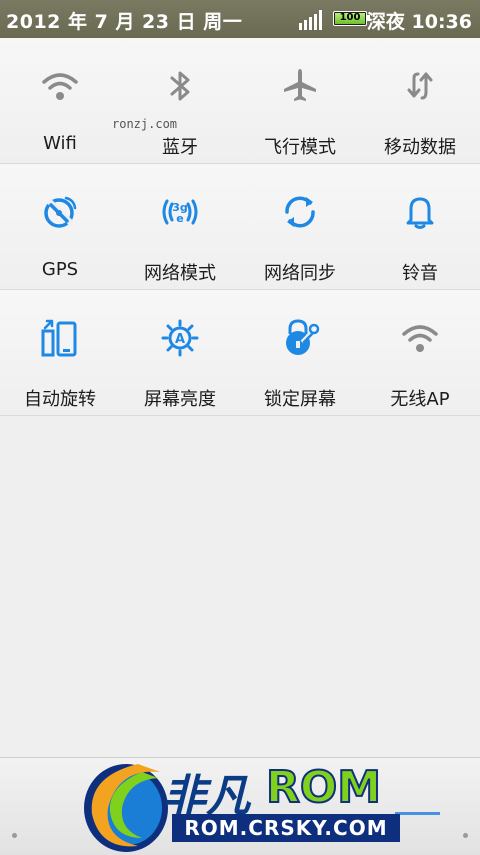 Image resolution: width=480 pixels, height=855 pixels. What do you see at coordinates (180, 147) in the screenshot?
I see `toggle-label: 蓝牙` at bounding box center [180, 147].